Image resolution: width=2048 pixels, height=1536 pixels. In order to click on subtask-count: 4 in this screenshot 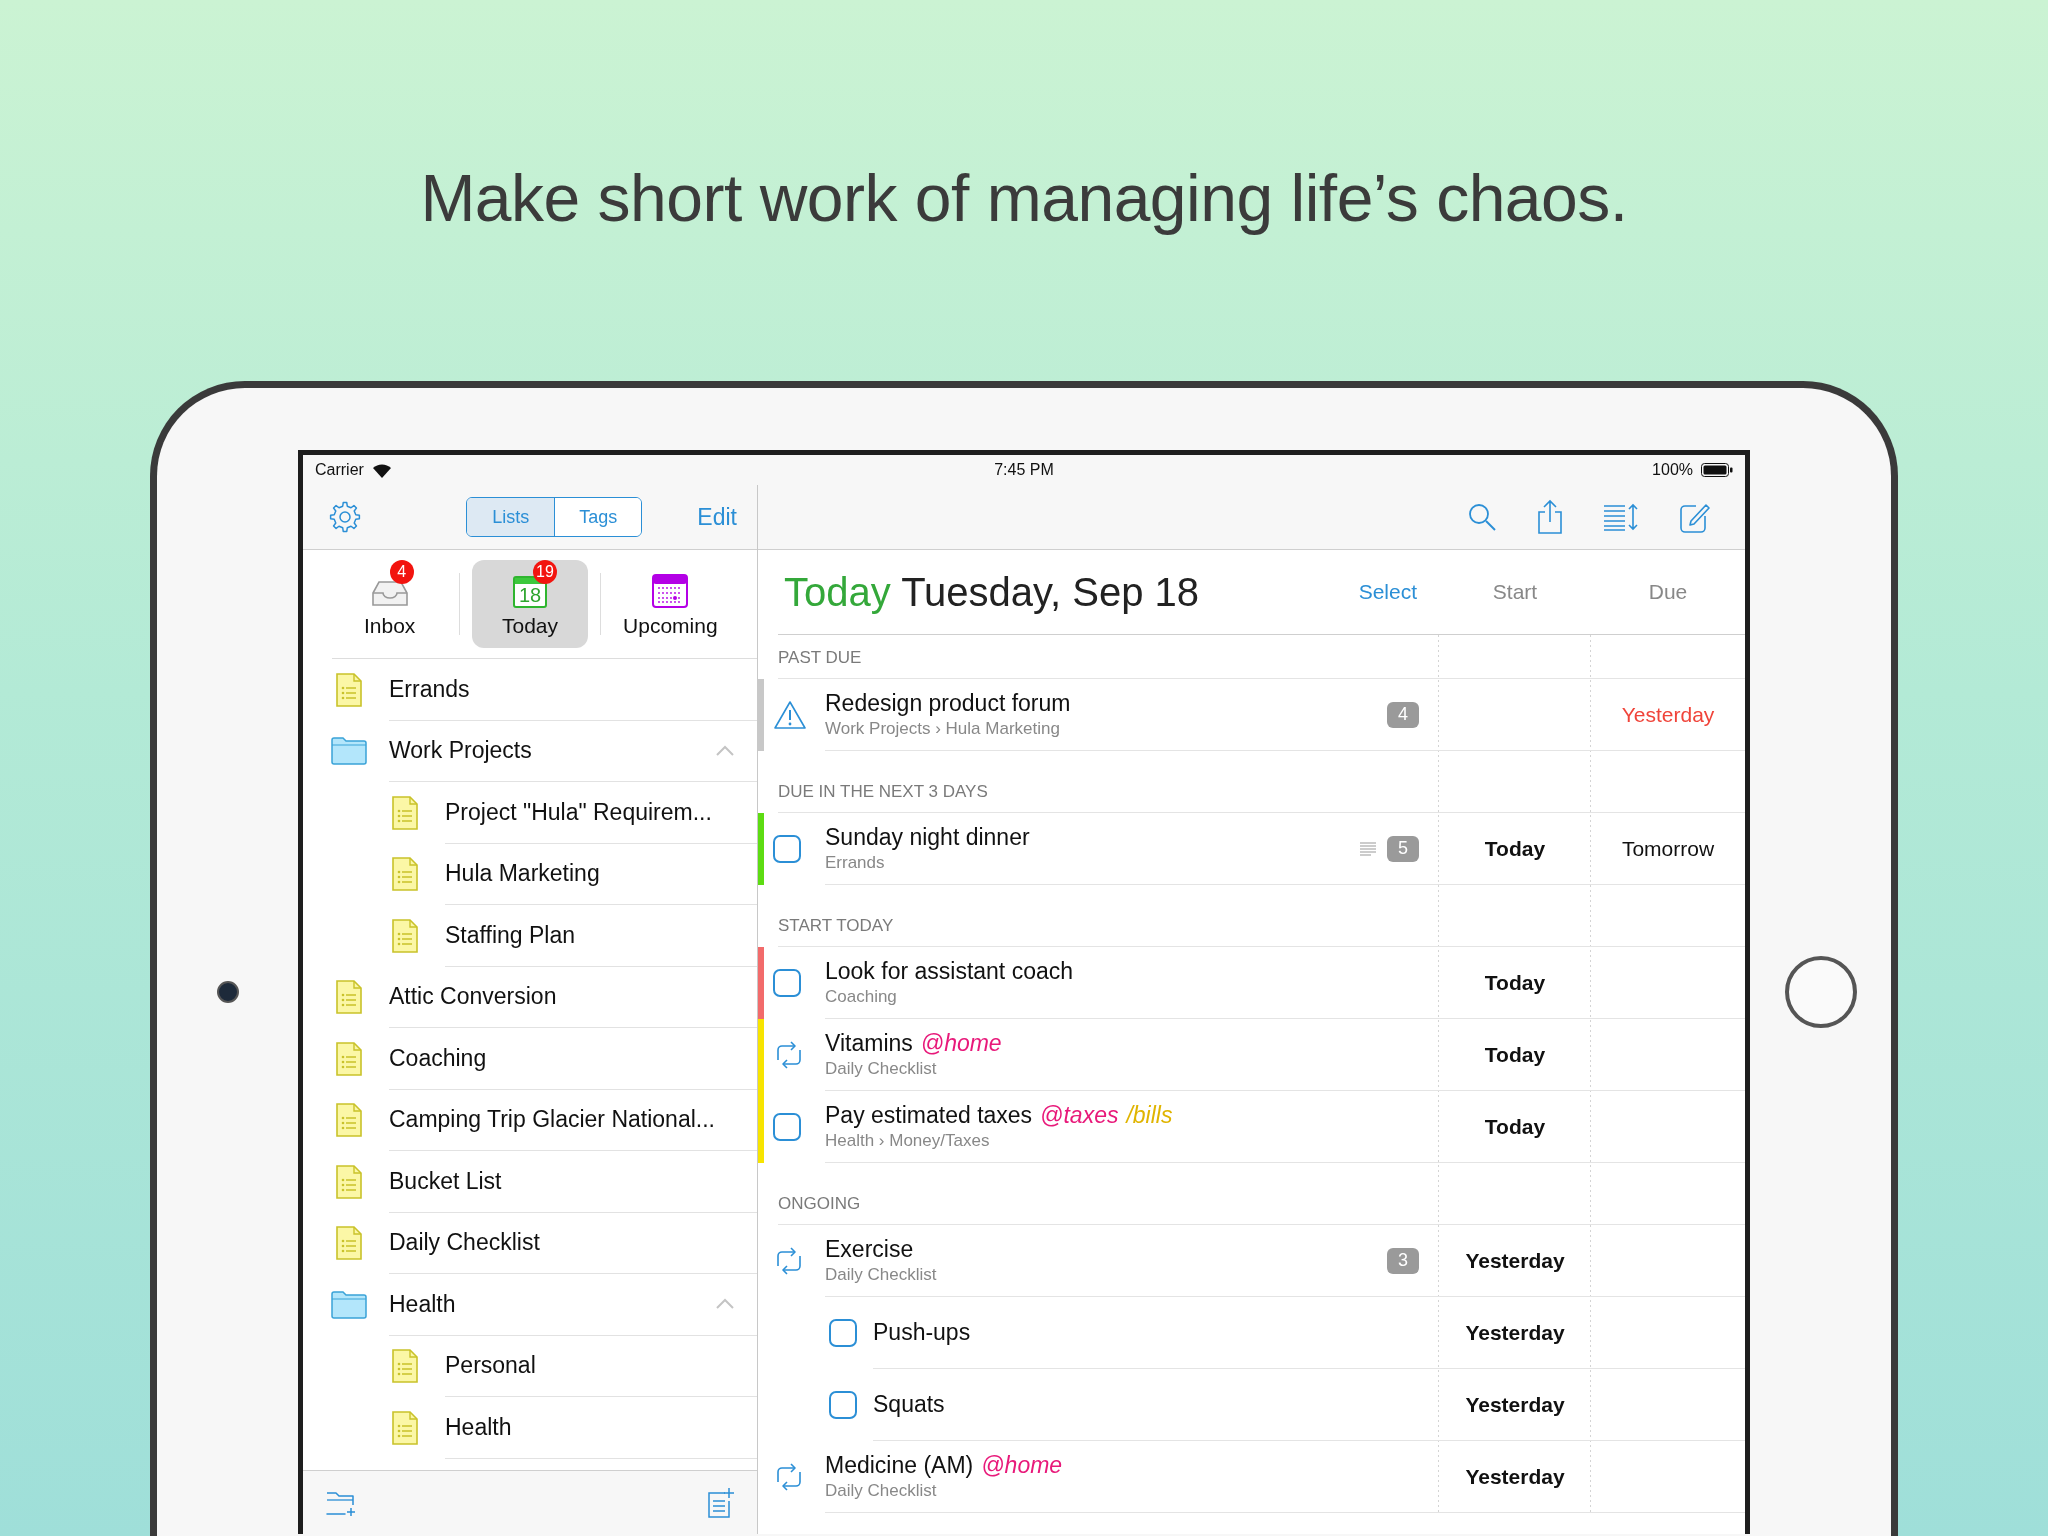, I will do `click(1403, 714)`.